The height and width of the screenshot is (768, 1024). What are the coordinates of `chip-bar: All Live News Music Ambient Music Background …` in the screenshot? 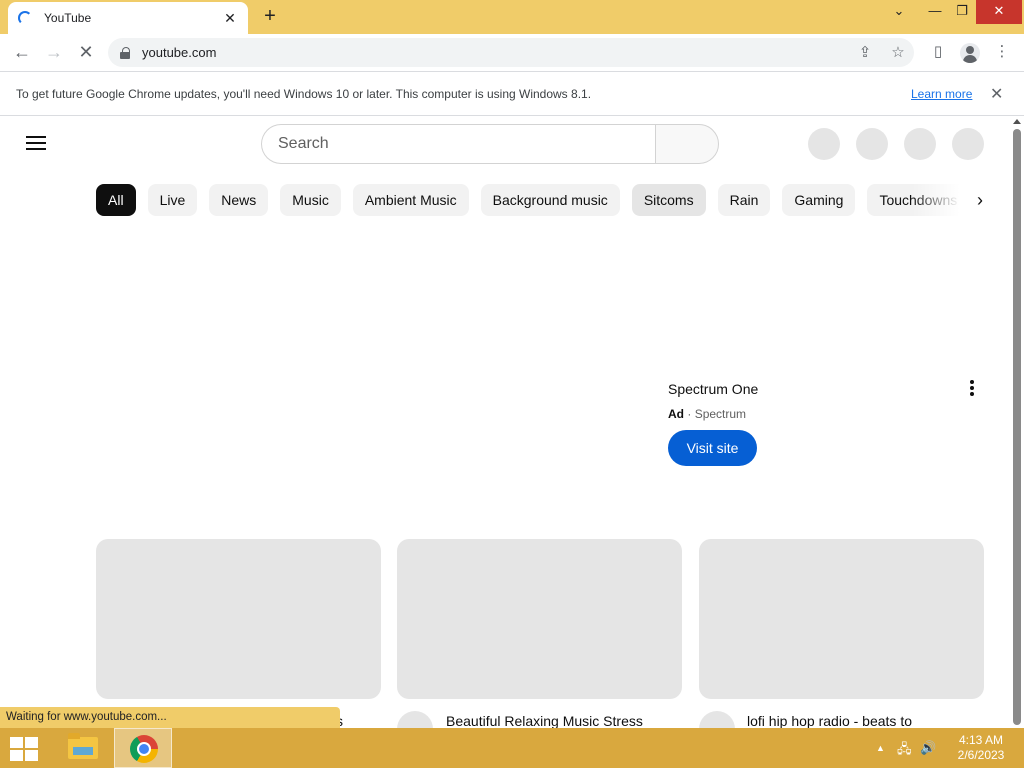 It's located at (528, 200).